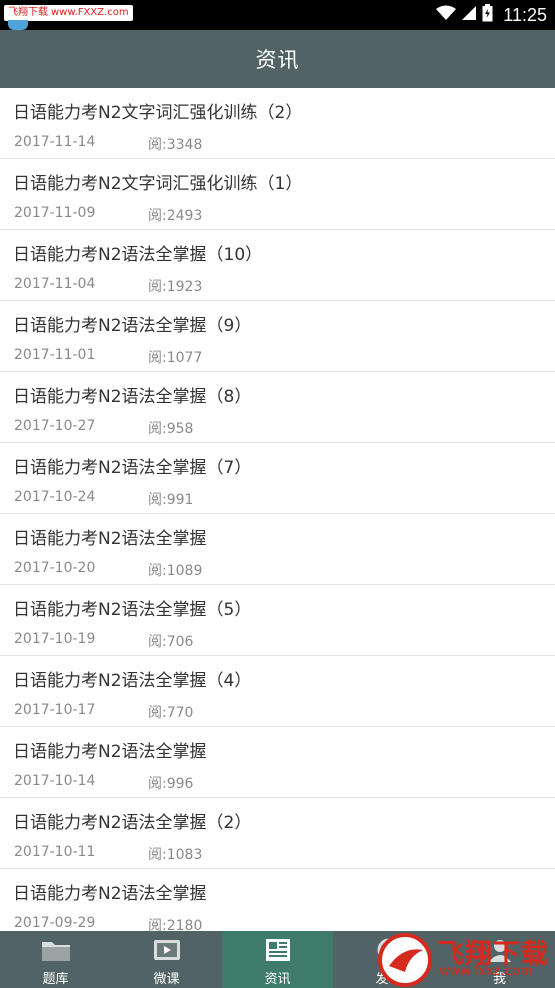 The image size is (555, 988). I want to click on news-date: 2017-10-14, so click(55, 781).